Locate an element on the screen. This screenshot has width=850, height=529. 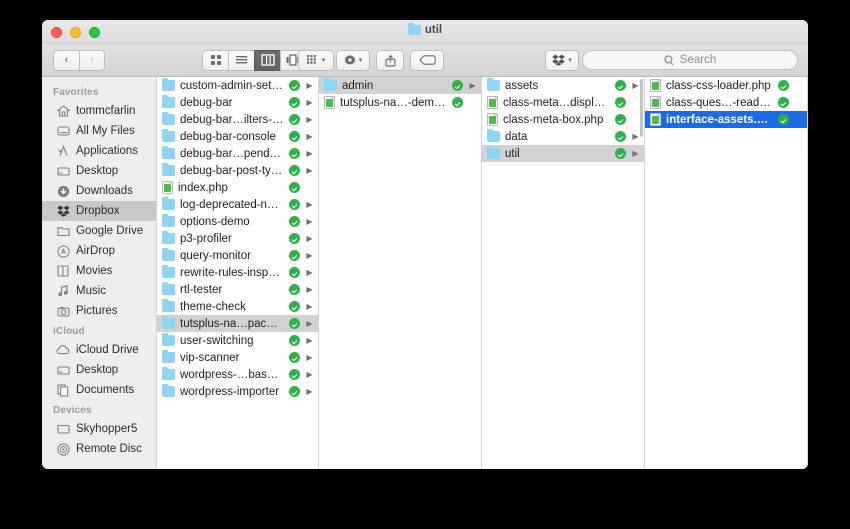
file-row: theme-check ▶ is located at coordinates (237, 306).